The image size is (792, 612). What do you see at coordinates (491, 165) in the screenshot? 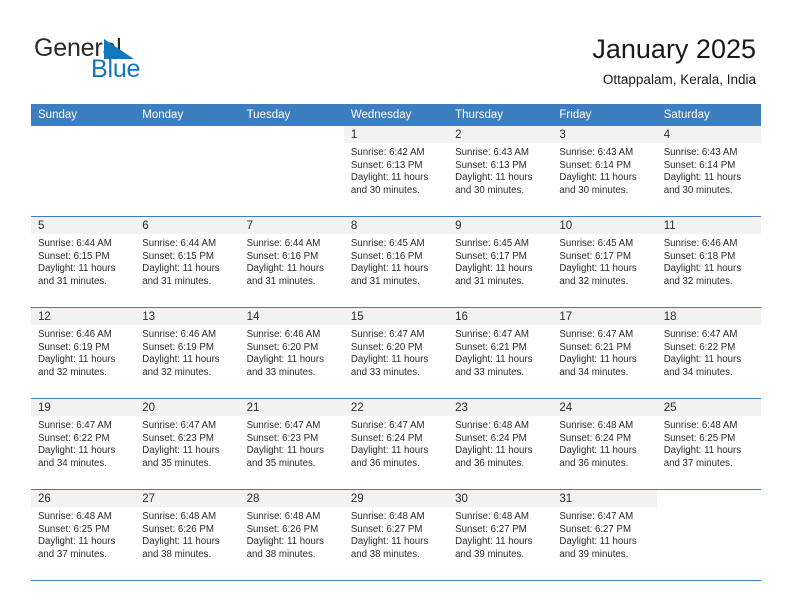
I see `detail-sunset: Sunset: 6:13 PM` at bounding box center [491, 165].